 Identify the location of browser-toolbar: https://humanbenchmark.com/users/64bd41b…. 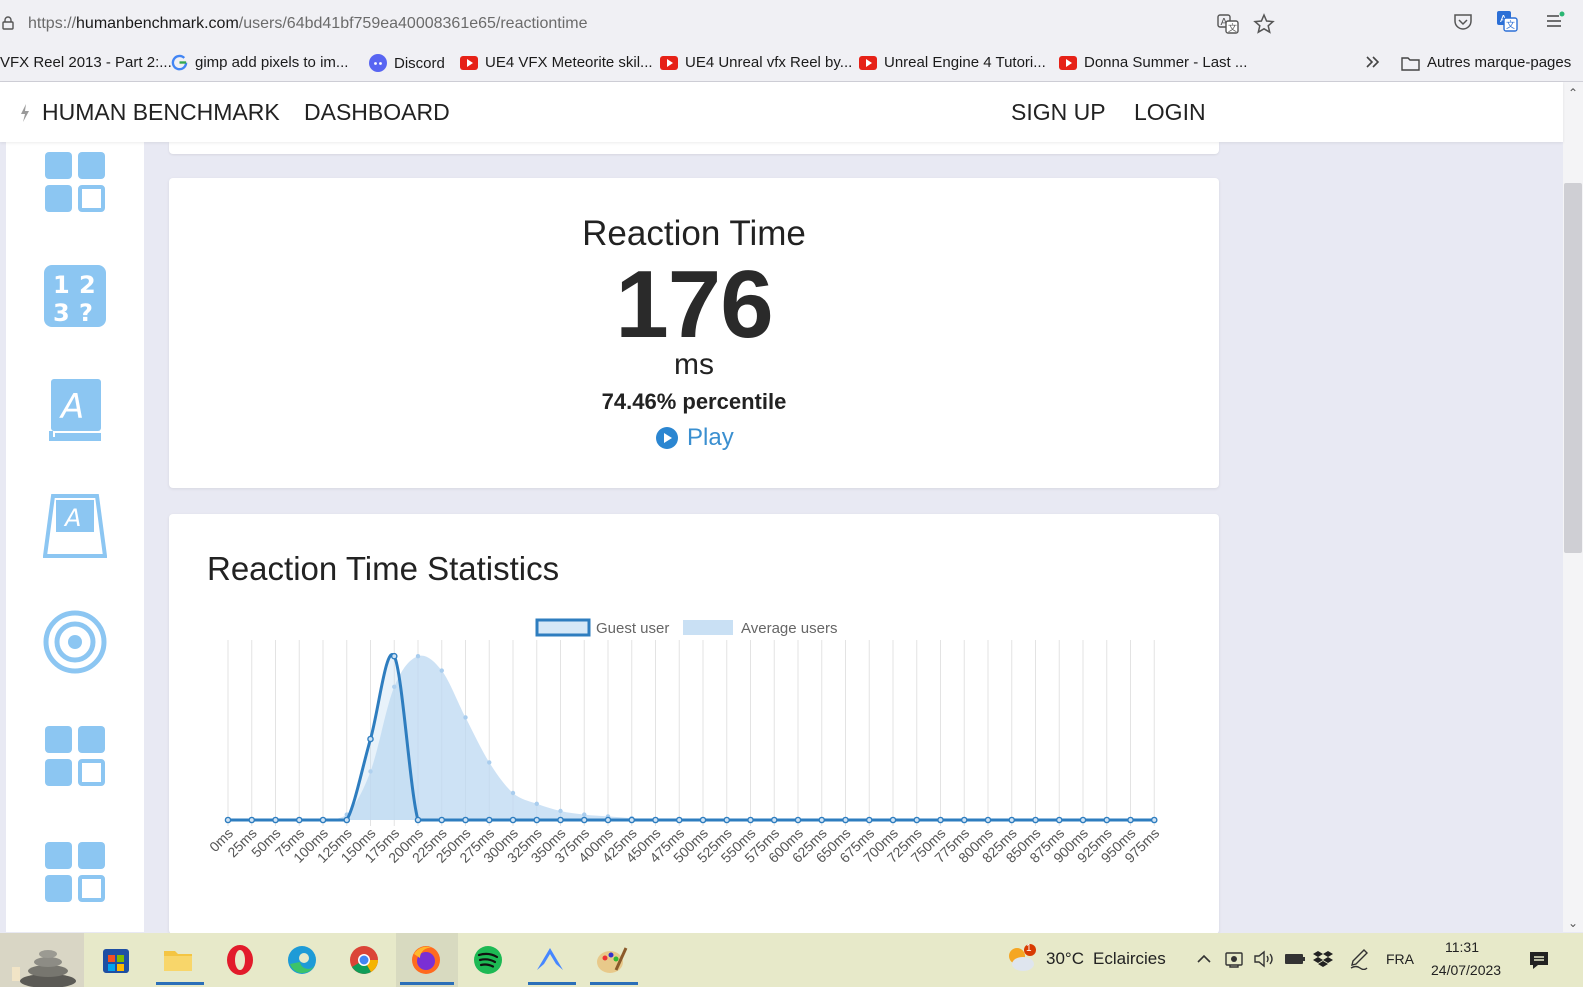
(791, 22).